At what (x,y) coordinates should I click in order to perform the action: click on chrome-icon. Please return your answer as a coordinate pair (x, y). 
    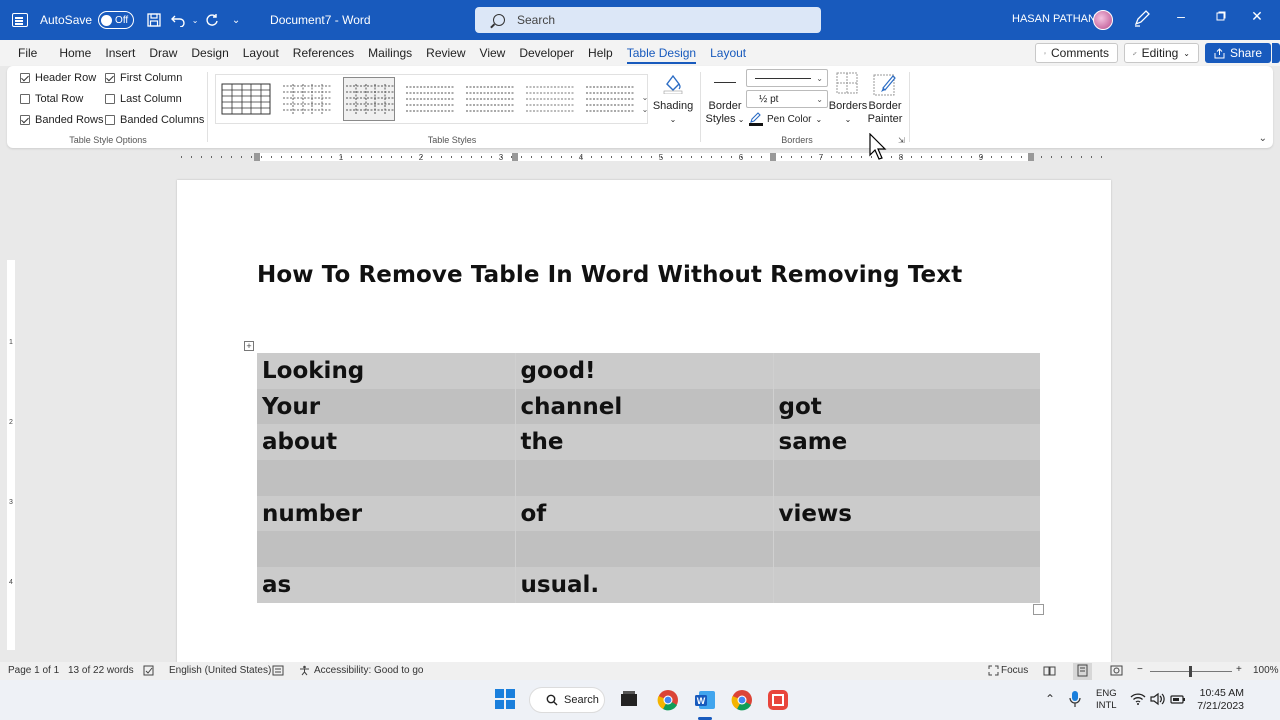
    Looking at the image, I should click on (668, 700).